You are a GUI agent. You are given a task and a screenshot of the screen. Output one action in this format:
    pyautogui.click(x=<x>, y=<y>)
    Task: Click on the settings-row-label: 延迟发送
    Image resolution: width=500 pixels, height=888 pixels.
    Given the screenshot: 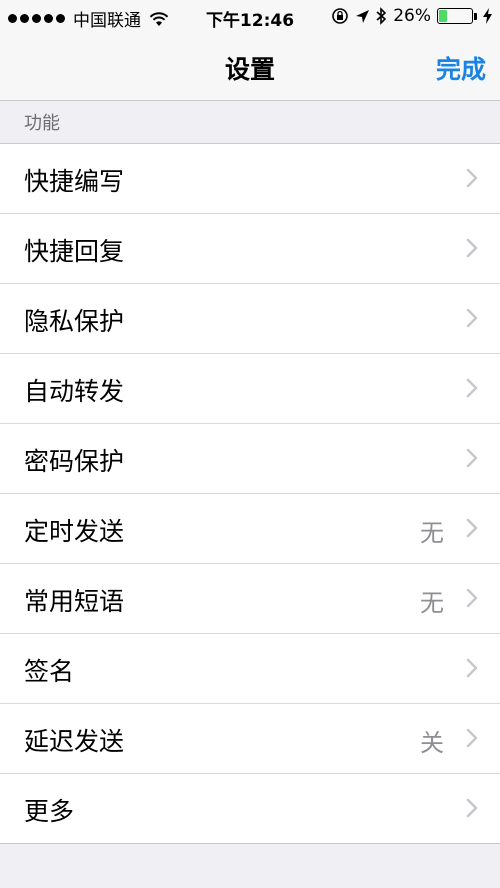 What is the action you would take?
    pyautogui.click(x=74, y=741)
    